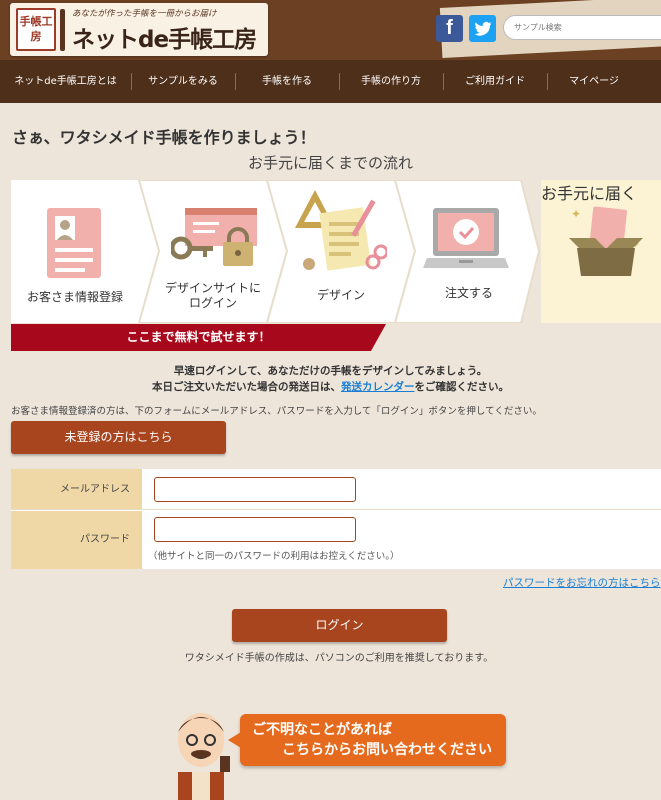 The height and width of the screenshot is (800, 661). What do you see at coordinates (330, 30) in the screenshot?
I see `site-header: 手帳工房 あなたが作った手帳を一冊からお届け ネットde手帳工房 f` at bounding box center [330, 30].